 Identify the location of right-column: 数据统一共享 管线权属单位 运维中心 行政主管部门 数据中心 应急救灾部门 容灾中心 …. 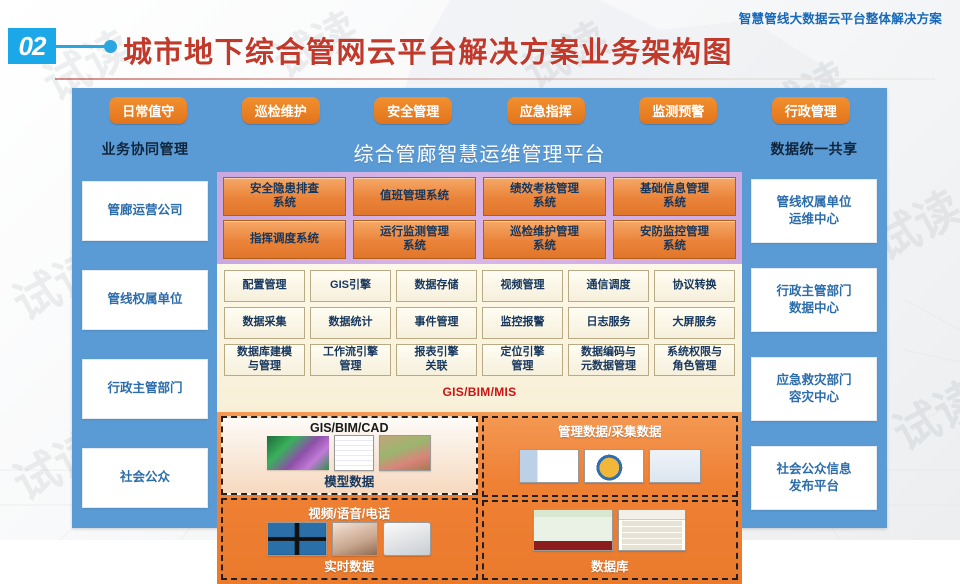
(814, 328).